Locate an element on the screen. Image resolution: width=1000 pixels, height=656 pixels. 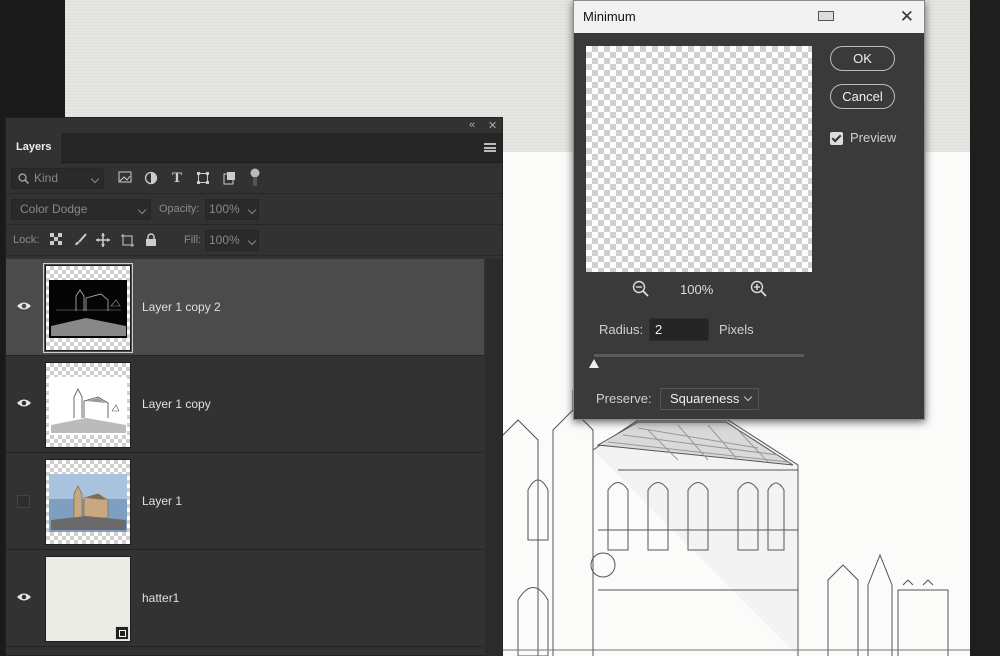
lock-label: Lock: is located at coordinates (26, 240).